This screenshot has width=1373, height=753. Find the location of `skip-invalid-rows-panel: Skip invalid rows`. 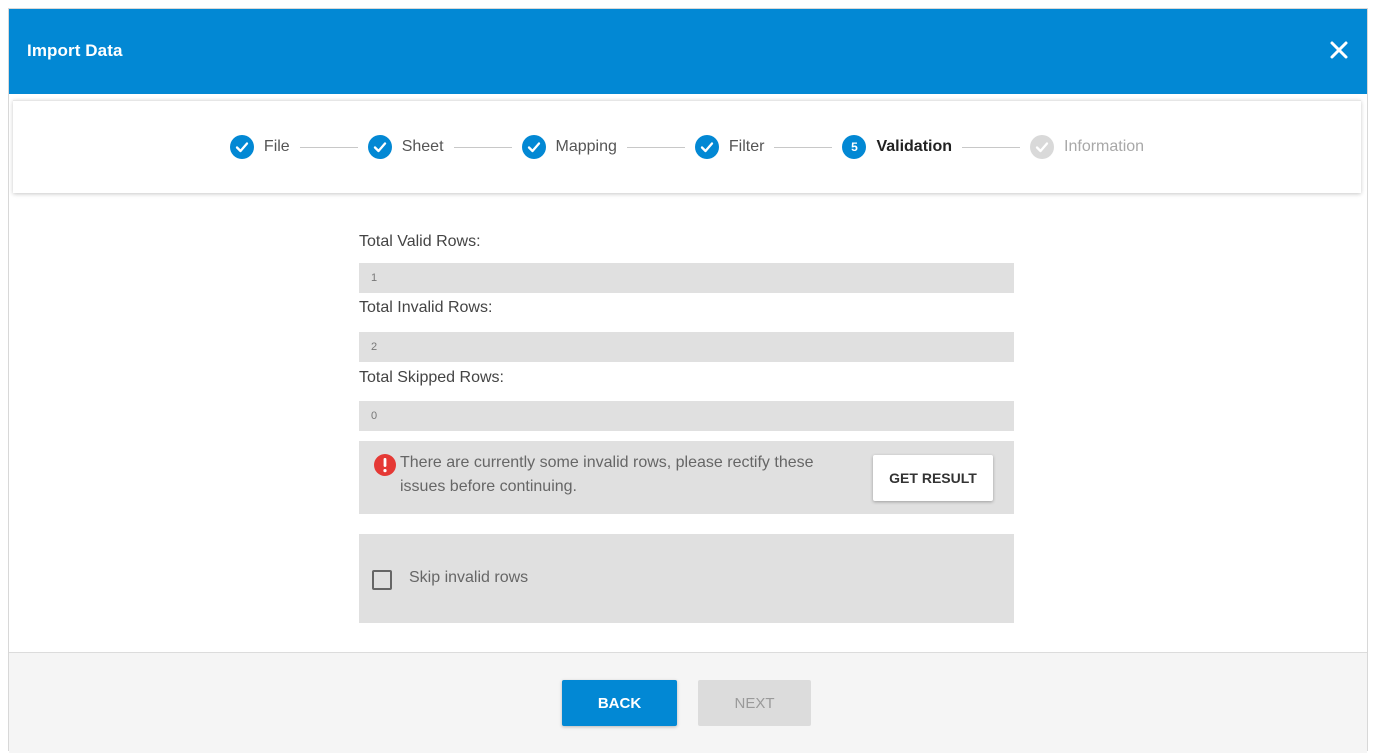

skip-invalid-rows-panel: Skip invalid rows is located at coordinates (686, 578).